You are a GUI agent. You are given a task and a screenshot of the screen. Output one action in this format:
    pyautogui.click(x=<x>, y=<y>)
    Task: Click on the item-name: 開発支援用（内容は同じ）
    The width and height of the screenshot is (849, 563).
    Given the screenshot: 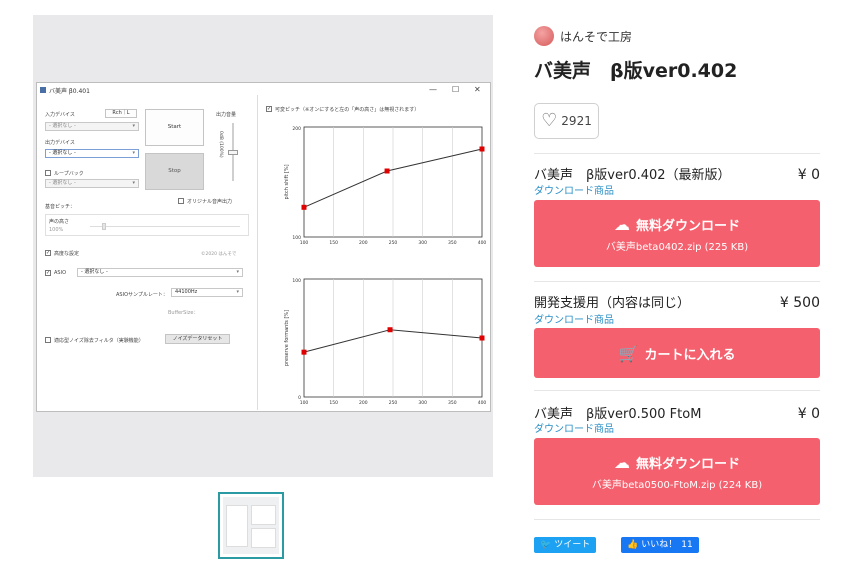 What is the action you would take?
    pyautogui.click(x=612, y=303)
    